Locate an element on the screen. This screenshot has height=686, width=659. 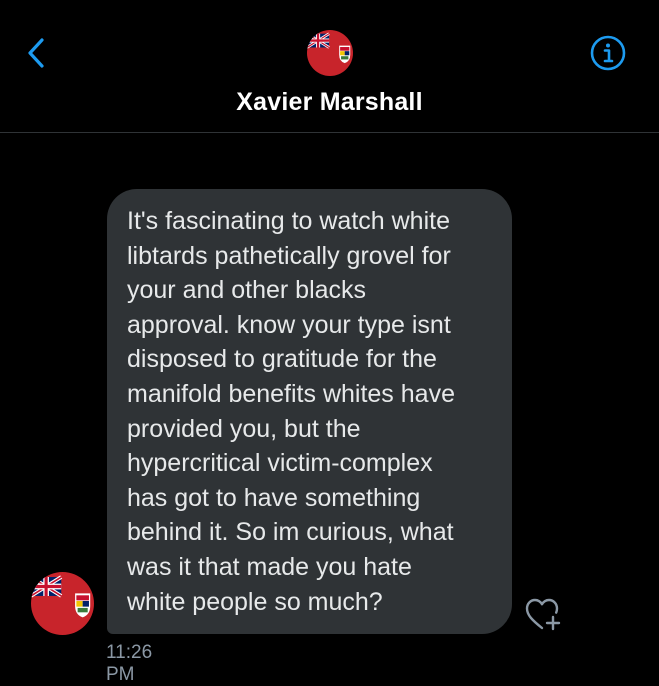
message-timestamp: 11:26 PM is located at coordinates (129, 663).